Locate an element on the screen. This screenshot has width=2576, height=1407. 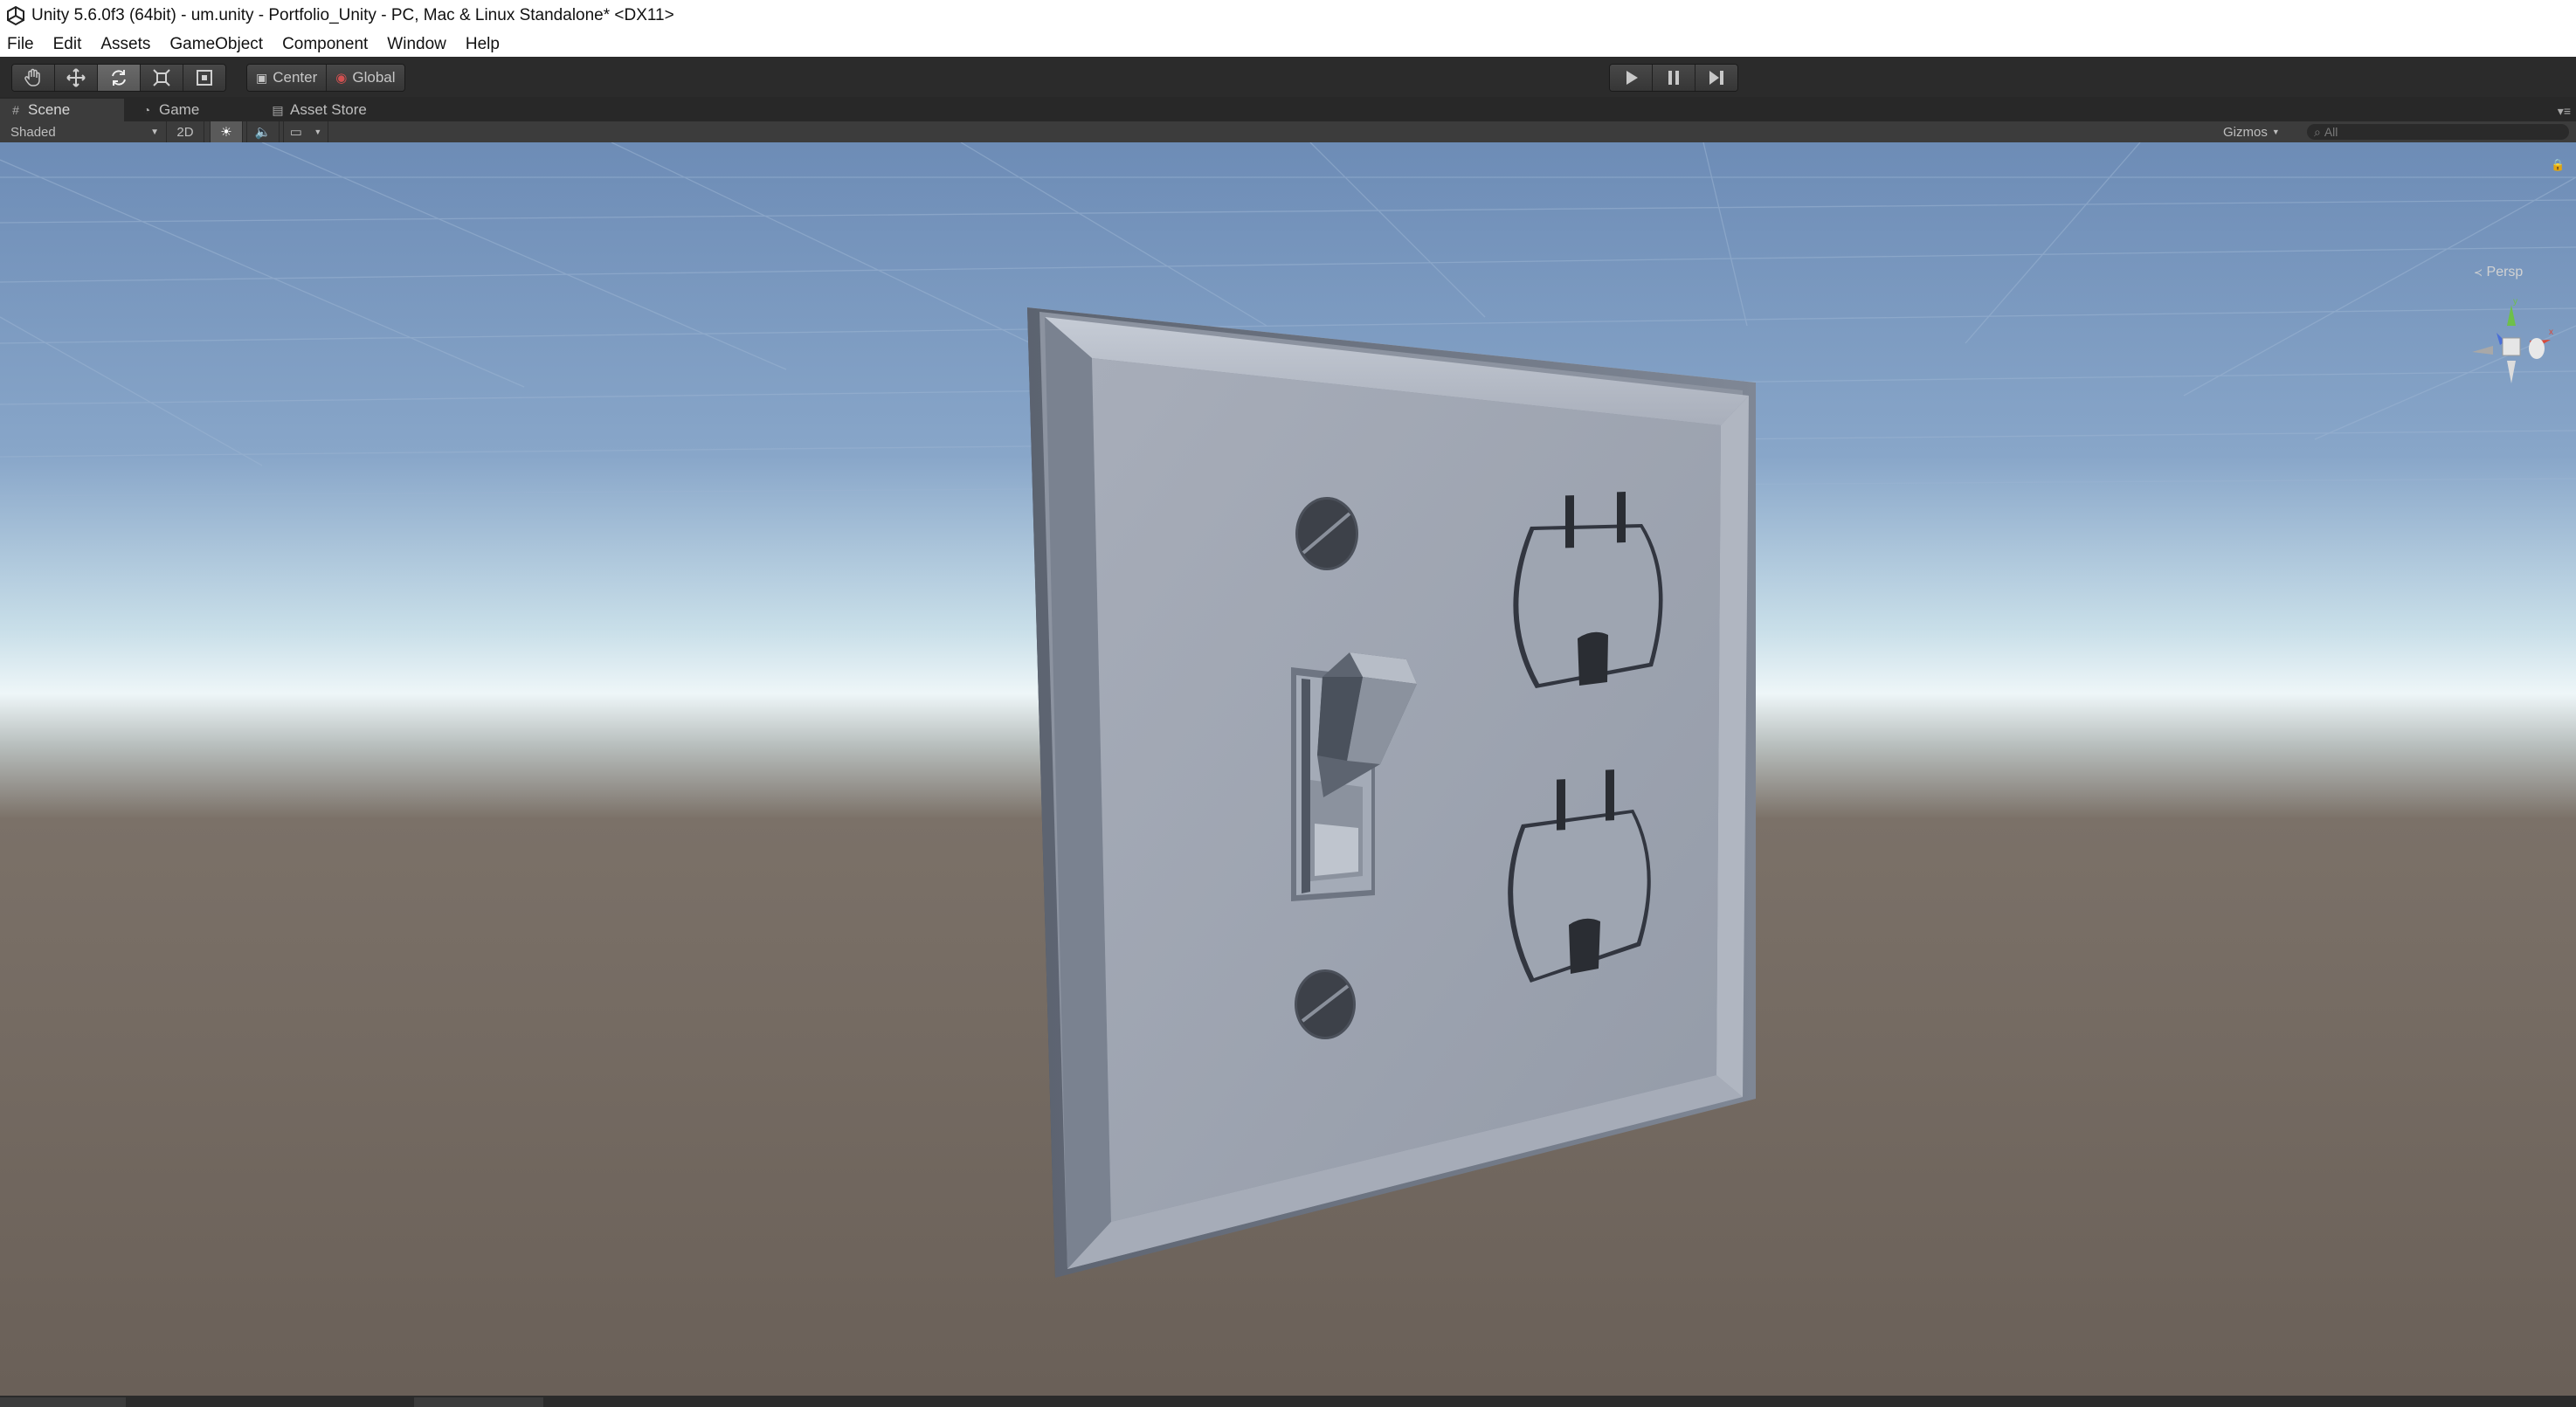
hand-tool-button is located at coordinates (33, 78).